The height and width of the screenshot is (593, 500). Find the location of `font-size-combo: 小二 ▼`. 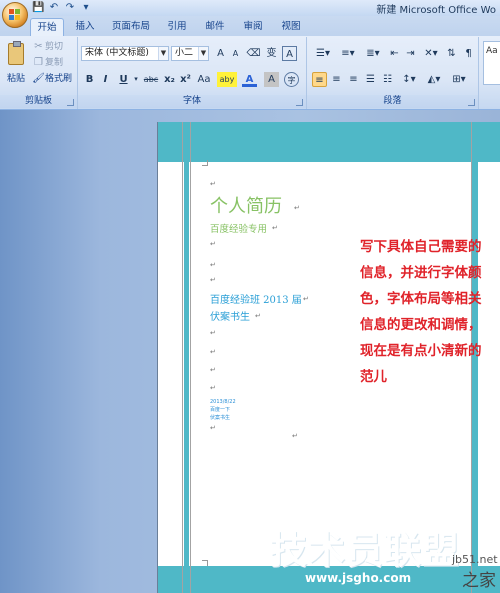

font-size-combo: 小二 ▼ is located at coordinates (190, 53).